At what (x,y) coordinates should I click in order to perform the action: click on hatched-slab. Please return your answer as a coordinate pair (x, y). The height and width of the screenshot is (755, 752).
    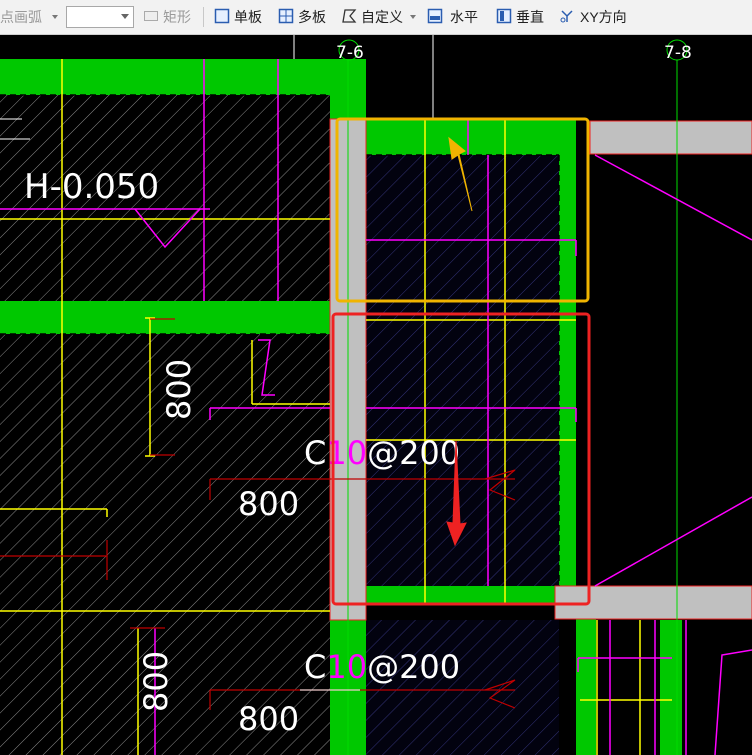
    Looking at the image, I should click on (462, 687).